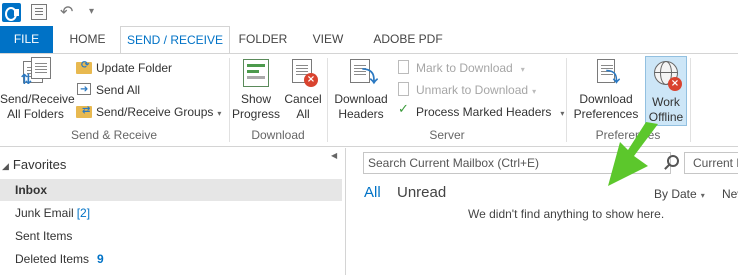 The height and width of the screenshot is (275, 738). I want to click on folder-junk-email: Junk Email [2], so click(171, 213).